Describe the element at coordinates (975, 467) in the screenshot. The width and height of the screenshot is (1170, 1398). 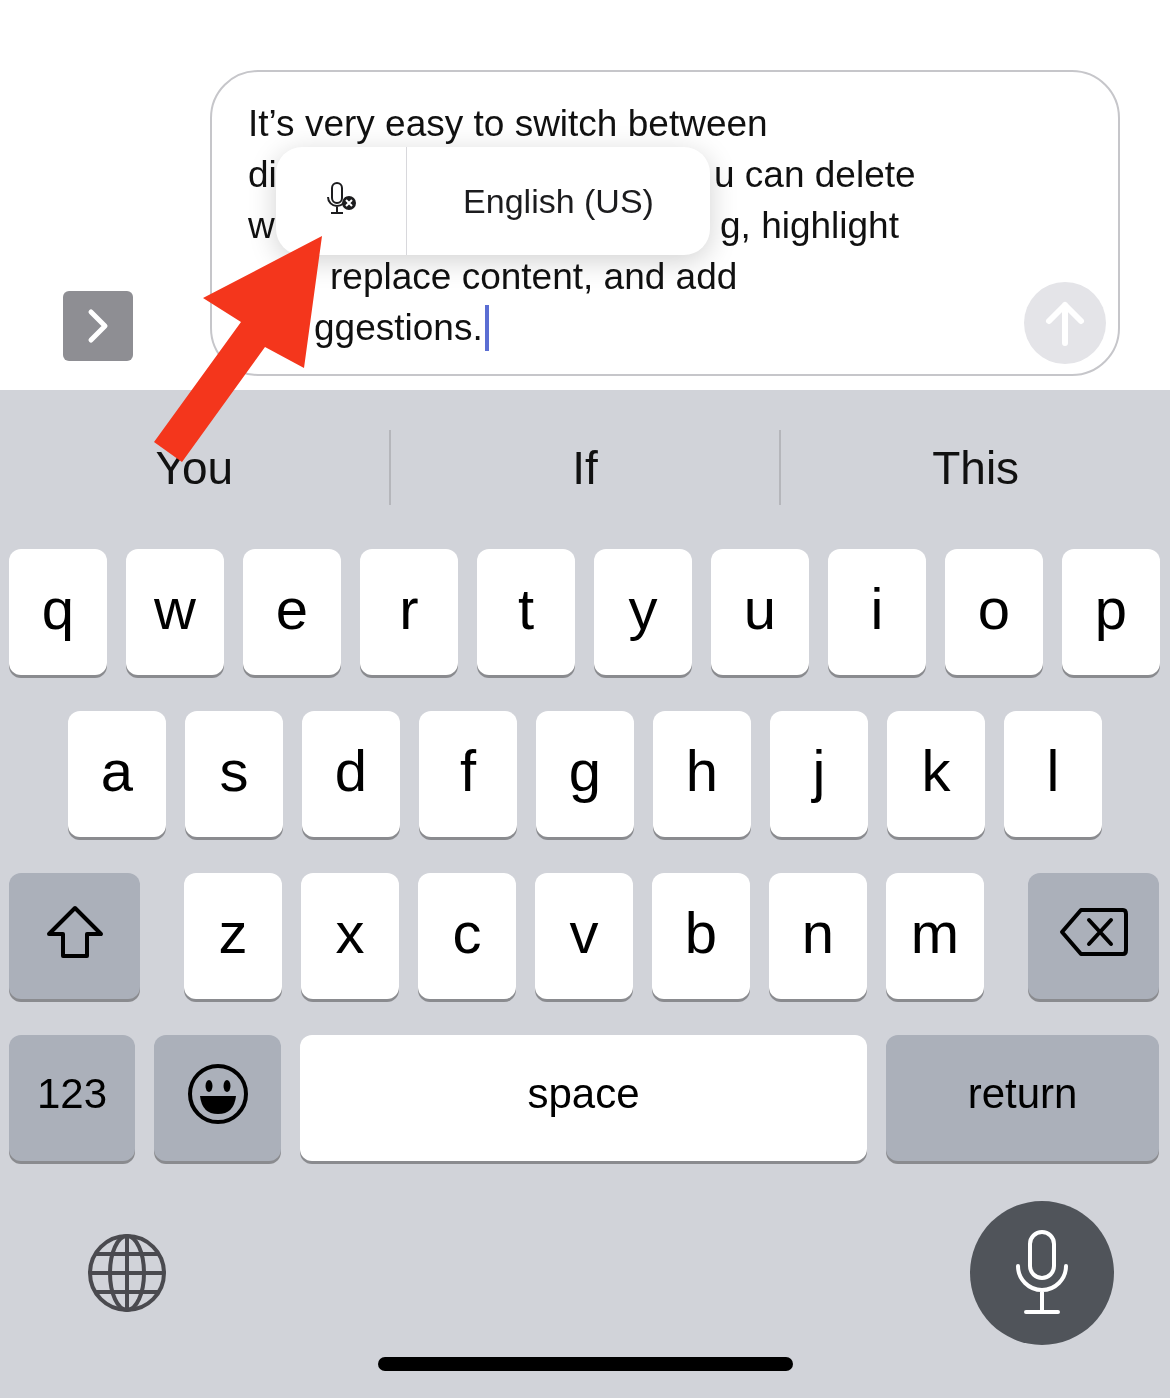
I see `suggestion-item: This` at that location.